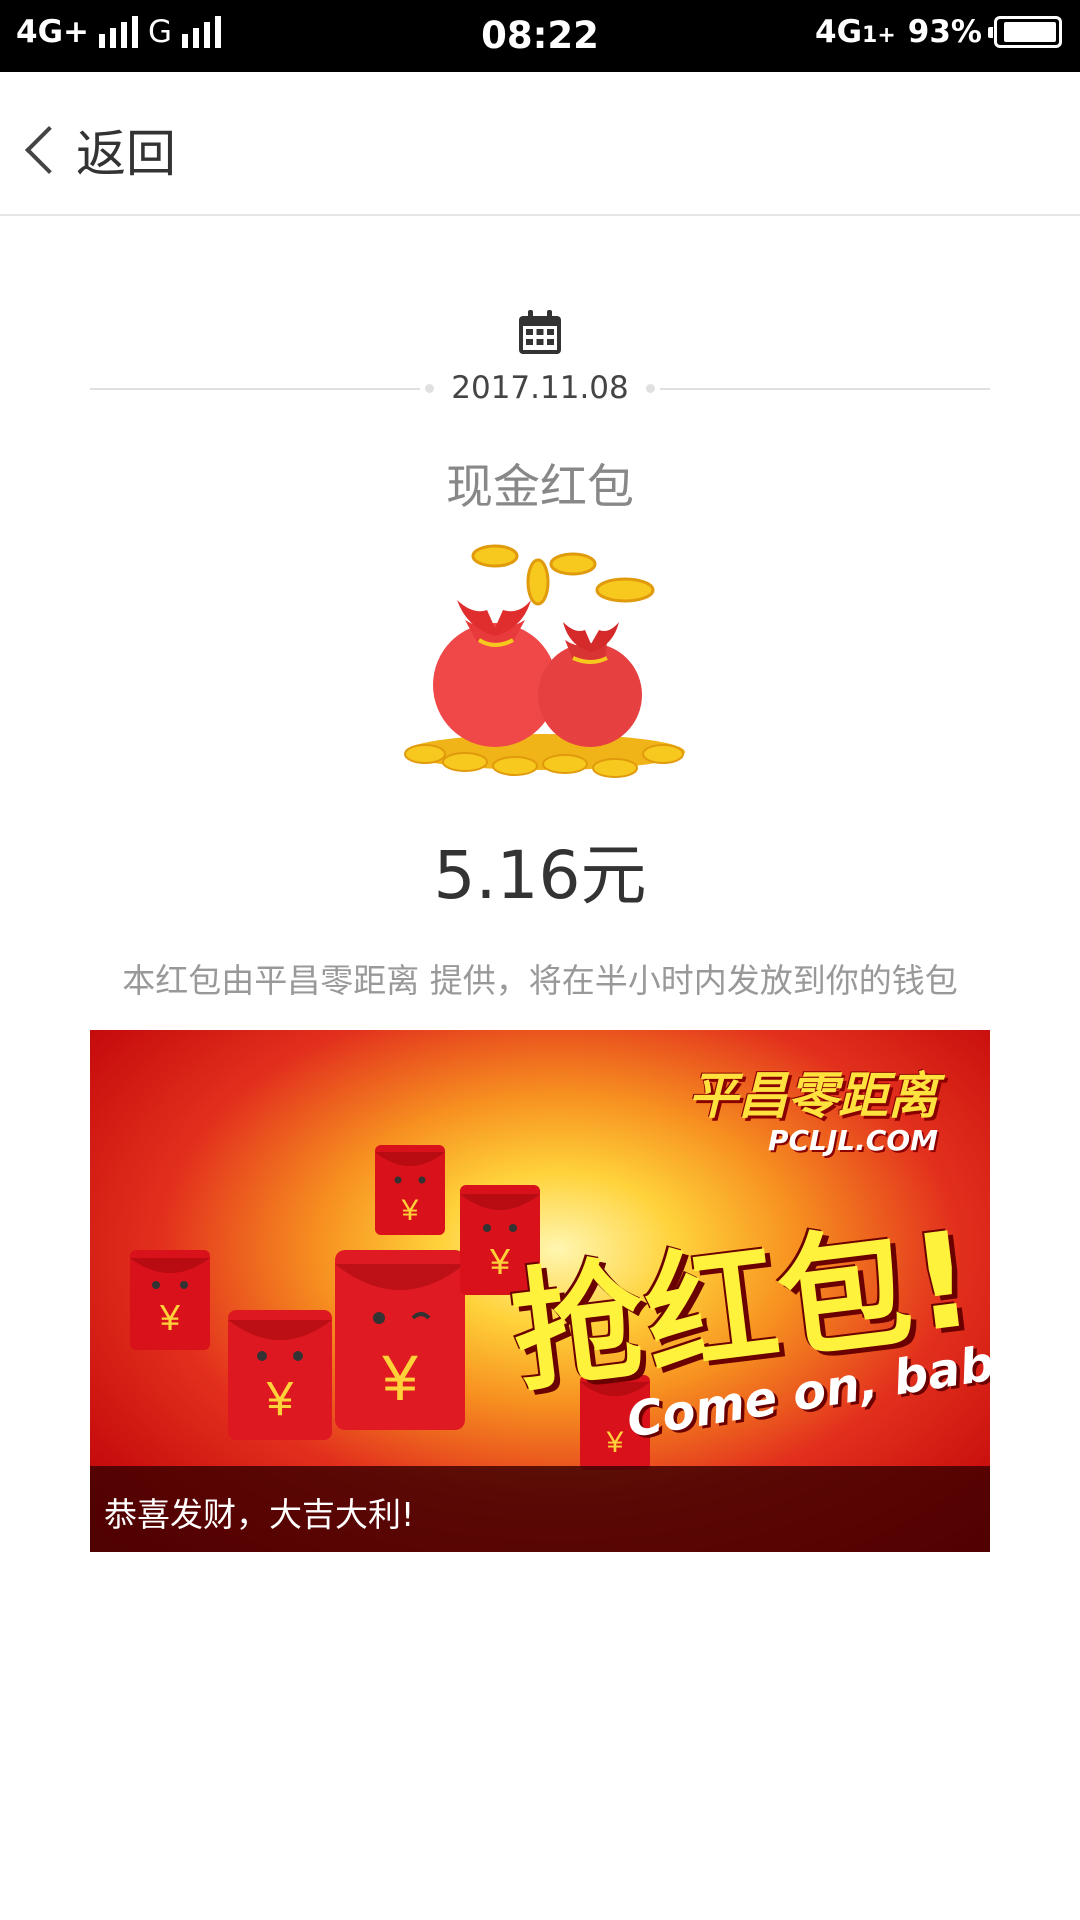 The image size is (1080, 1920). Describe the element at coordinates (126, 154) in the screenshot. I see `back-label: 返回` at that location.